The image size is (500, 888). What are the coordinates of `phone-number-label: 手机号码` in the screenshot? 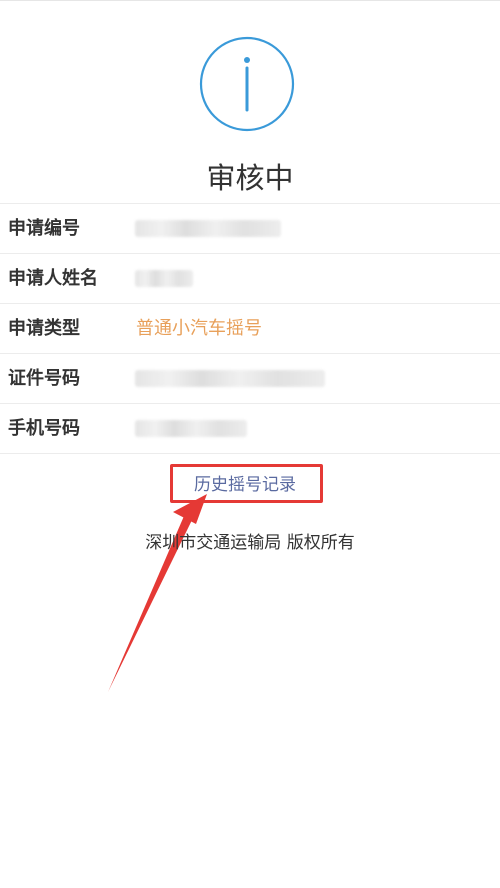 It's located at (44, 428).